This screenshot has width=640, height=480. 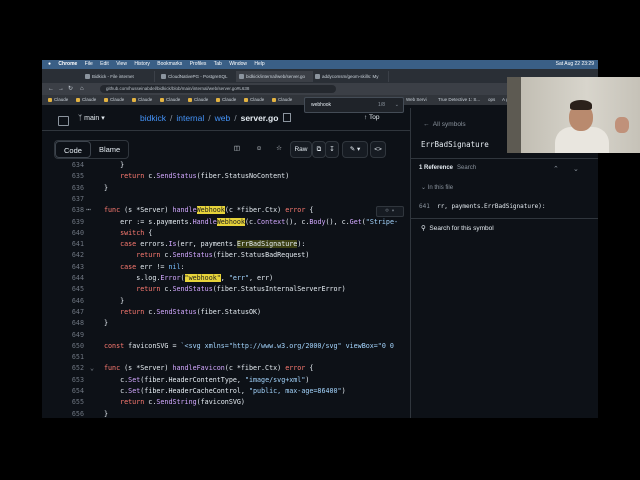 What do you see at coordinates (121, 64) in the screenshot?
I see `menu-view: View` at bounding box center [121, 64].